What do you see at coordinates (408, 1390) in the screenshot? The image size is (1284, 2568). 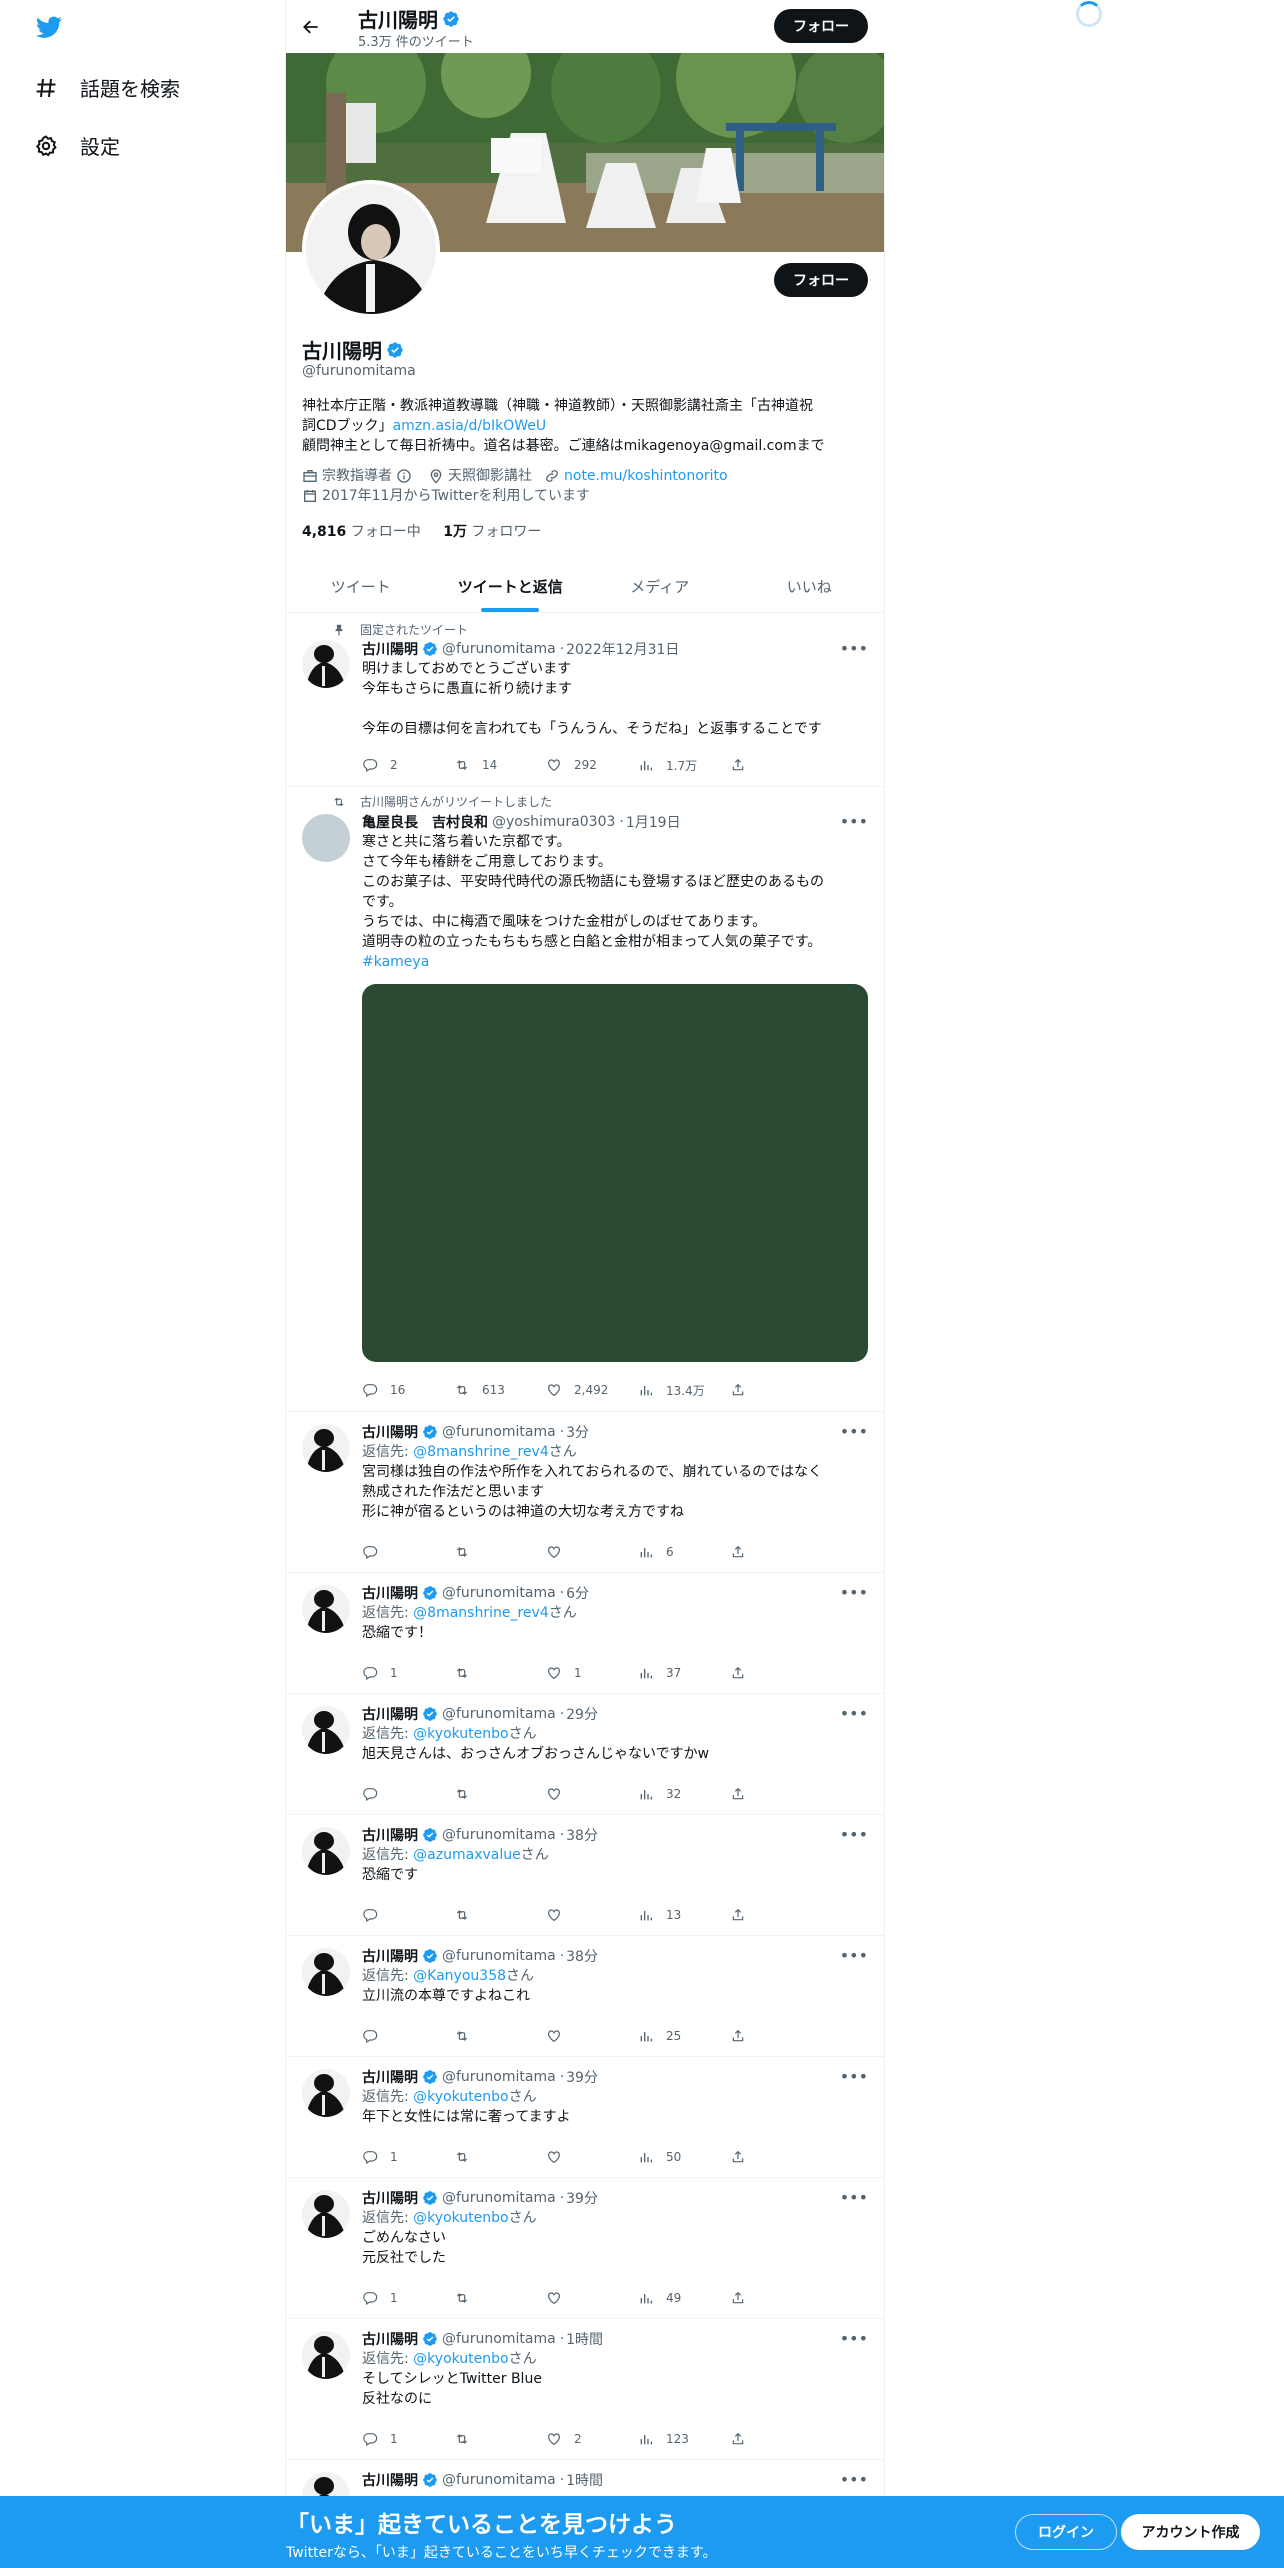 I see `reply-button: 16` at bounding box center [408, 1390].